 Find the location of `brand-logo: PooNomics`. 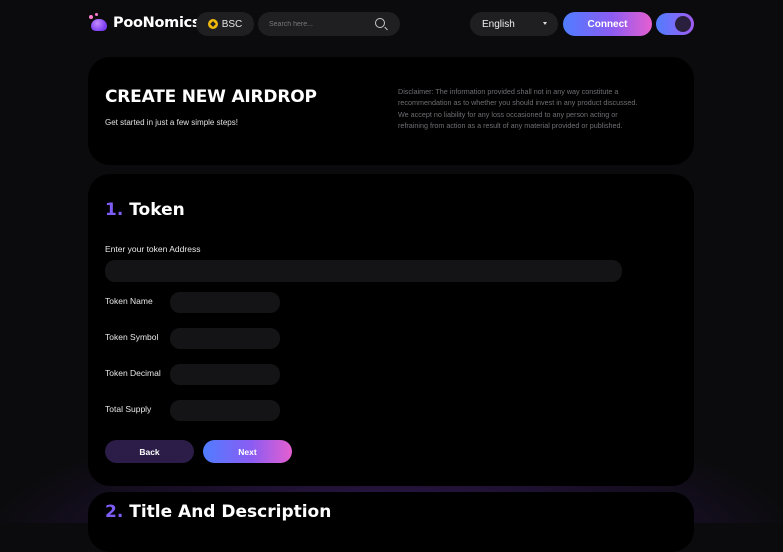

brand-logo: PooNomics is located at coordinates (145, 23).